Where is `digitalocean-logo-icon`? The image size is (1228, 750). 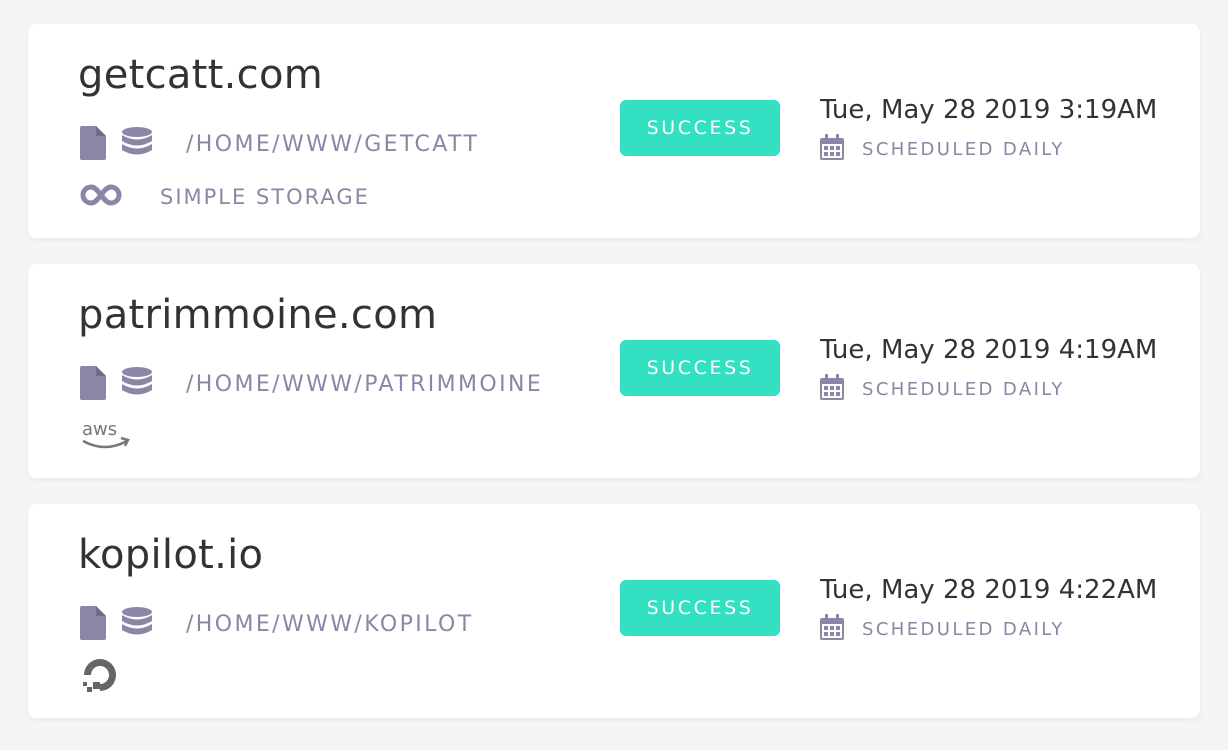
digitalocean-logo-icon is located at coordinates (100, 677).